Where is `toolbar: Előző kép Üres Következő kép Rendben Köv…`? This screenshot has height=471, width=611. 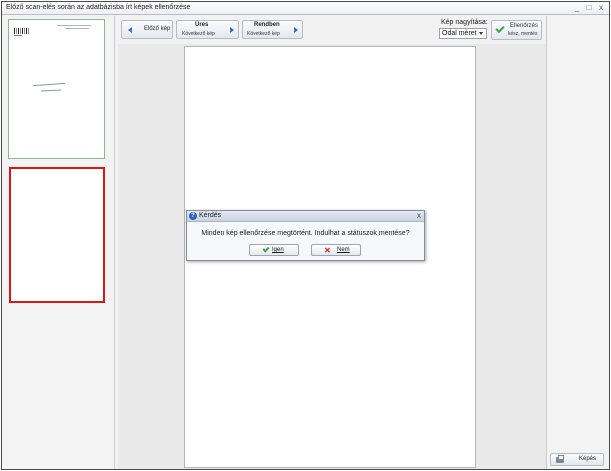 toolbar: Előző kép Üres Következő kép Rendben Köv… is located at coordinates (332, 30).